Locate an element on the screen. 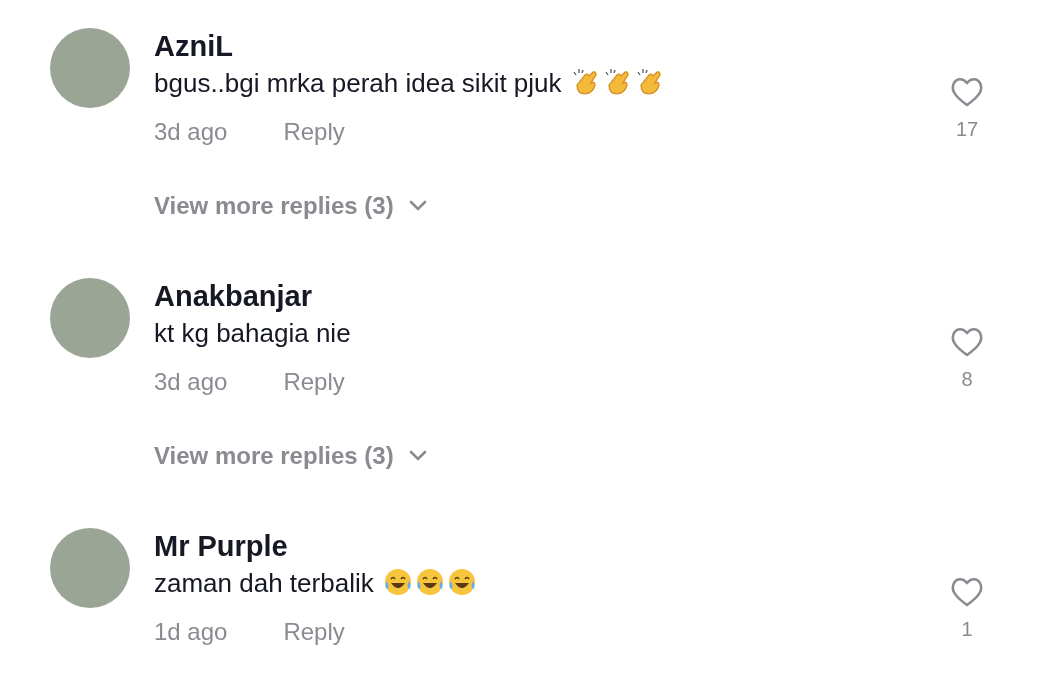 The image size is (1044, 692). like-count: 8 is located at coordinates (967, 379).